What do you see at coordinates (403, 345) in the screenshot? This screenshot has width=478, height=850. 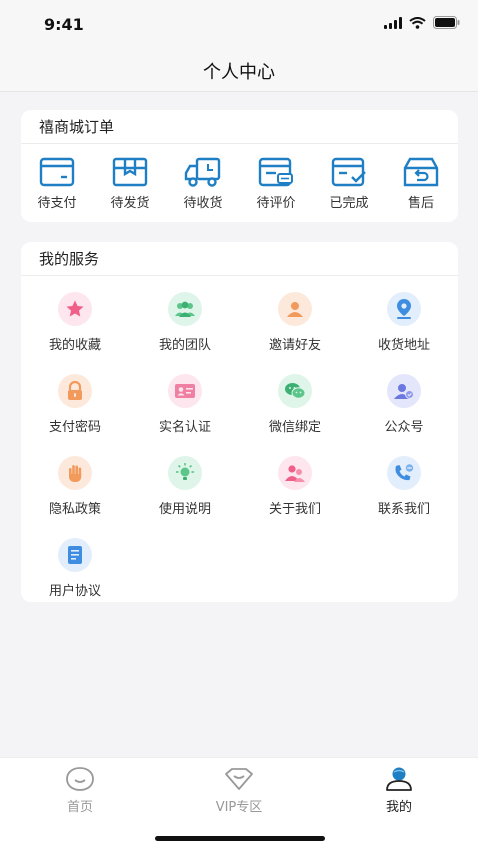 I see `service-label: 收货地址` at bounding box center [403, 345].